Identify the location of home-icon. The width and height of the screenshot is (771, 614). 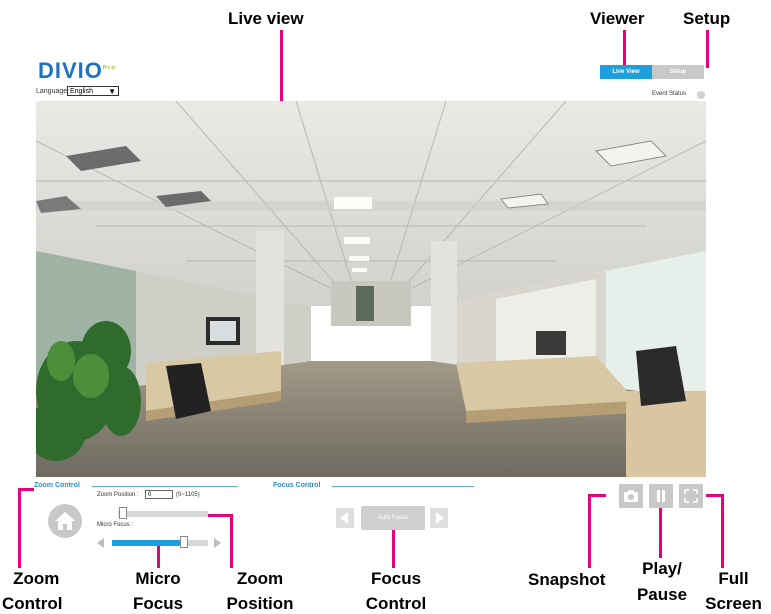
(65, 521).